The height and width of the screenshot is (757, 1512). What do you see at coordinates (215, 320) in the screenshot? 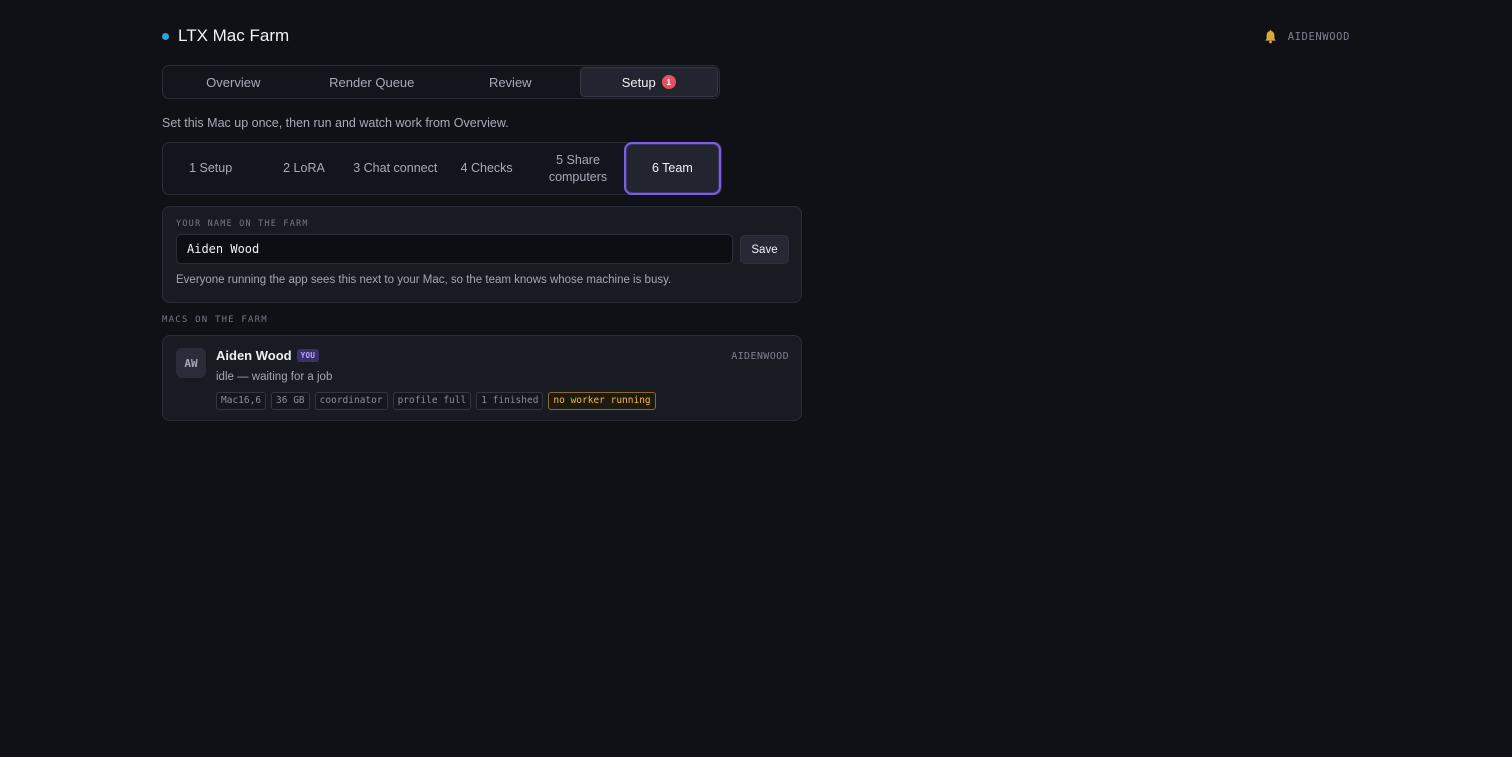
I see `macs-section-title: MACS ON THE FARM` at bounding box center [215, 320].